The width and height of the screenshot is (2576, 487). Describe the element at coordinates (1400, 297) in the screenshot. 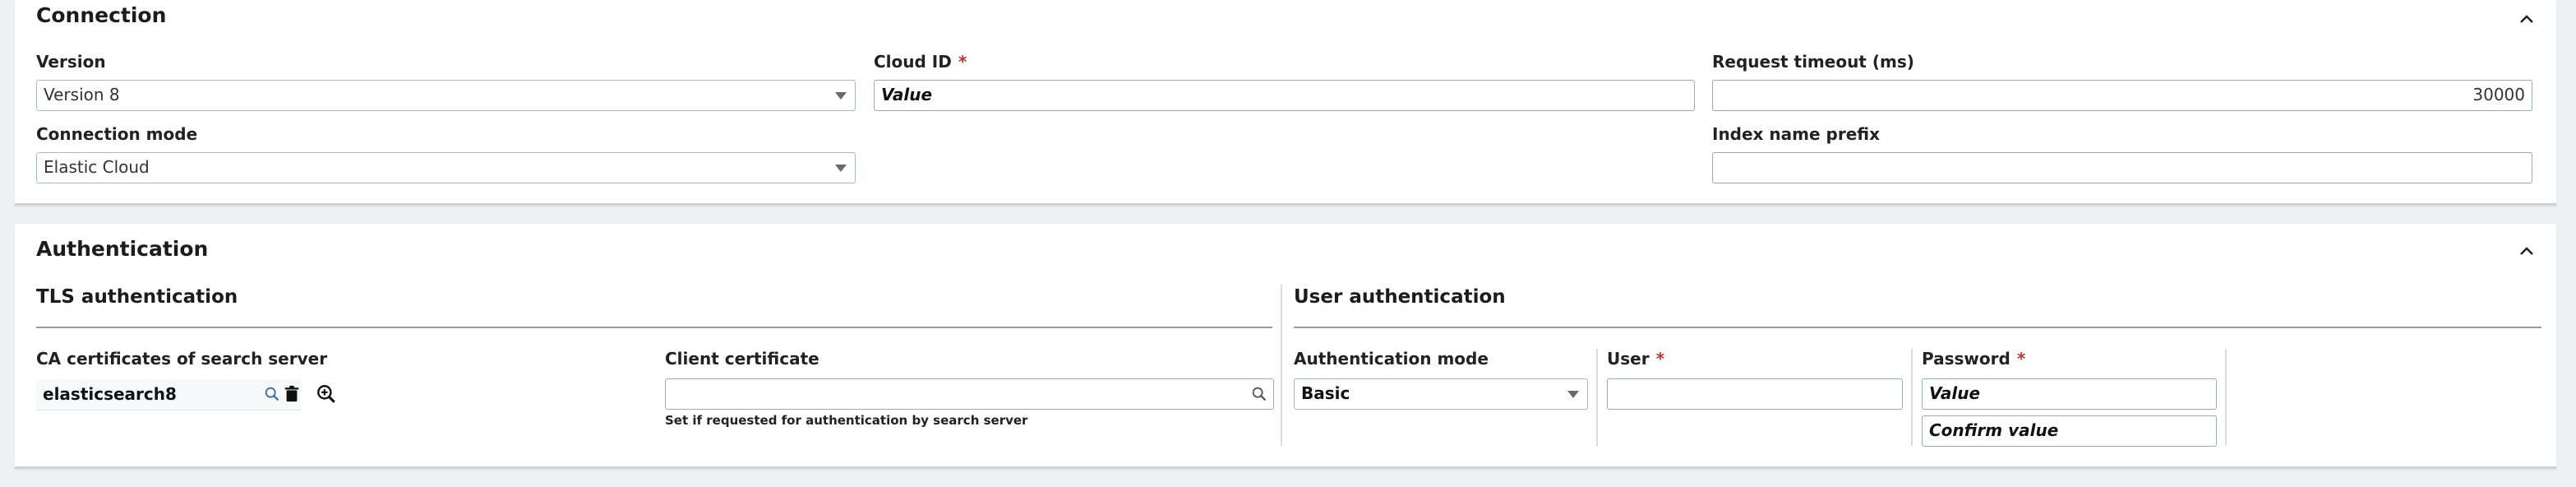

I see `user-auth-title: User authentication` at that location.